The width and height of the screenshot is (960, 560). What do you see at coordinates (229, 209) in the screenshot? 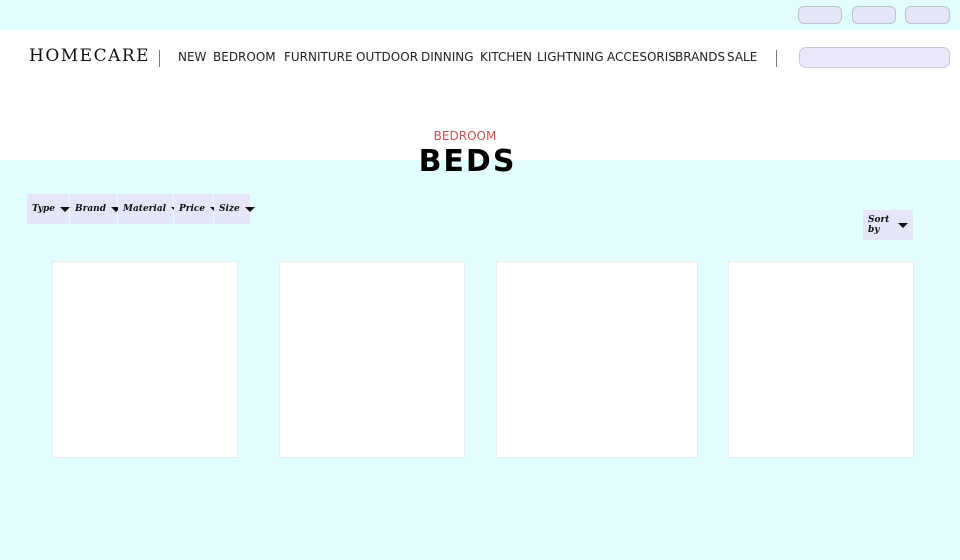
I see `filter-label: Size` at bounding box center [229, 209].